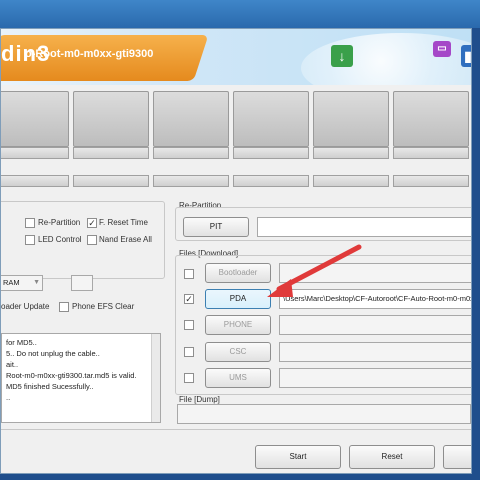 This screenshot has width=480, height=480. What do you see at coordinates (240, 14) in the screenshot?
I see `window-titlebar` at bounding box center [240, 14].